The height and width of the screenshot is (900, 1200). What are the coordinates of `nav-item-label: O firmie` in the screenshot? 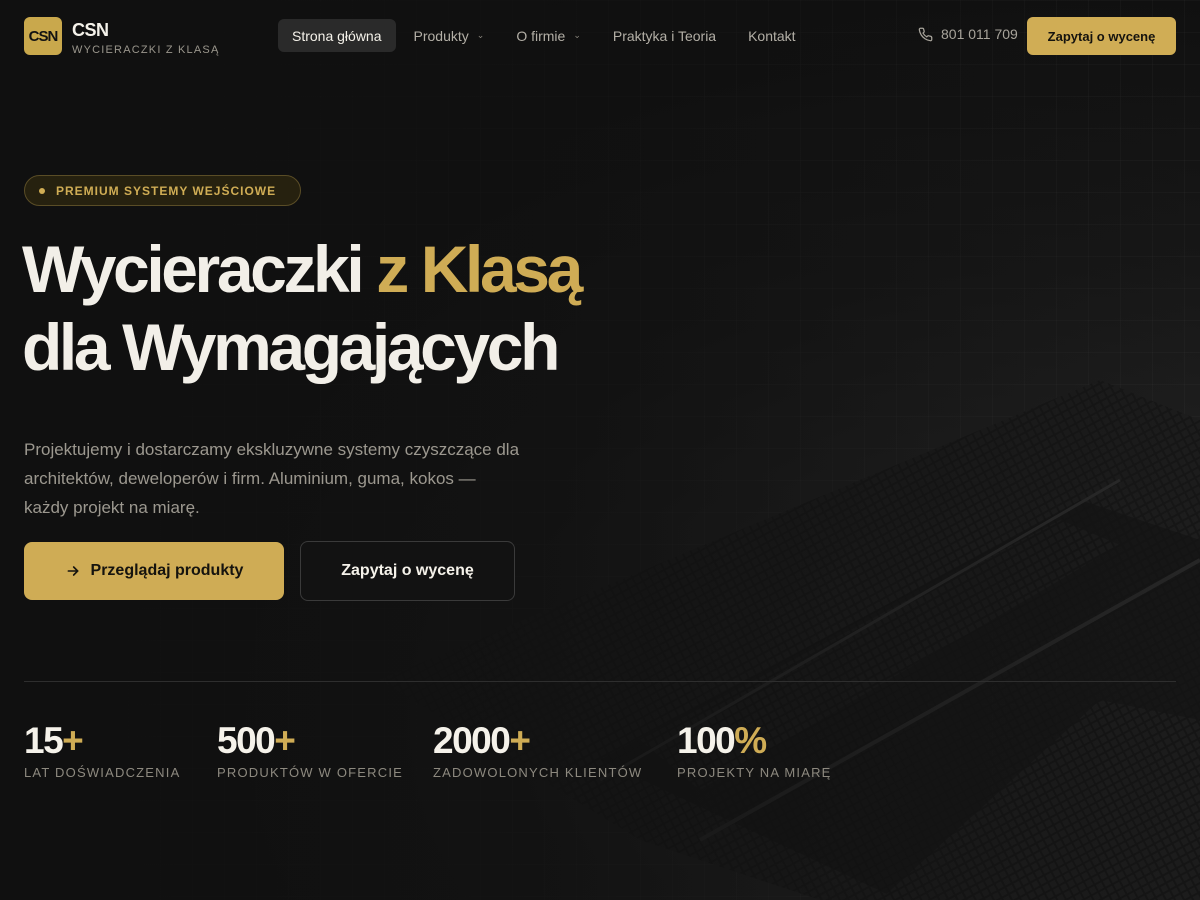 It's located at (541, 35).